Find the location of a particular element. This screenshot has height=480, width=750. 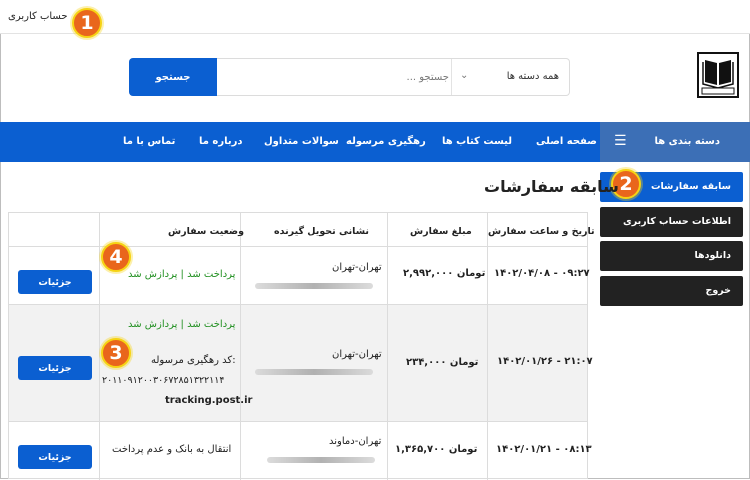

search-box: همه دسته ها ⌄ is located at coordinates (393, 77).